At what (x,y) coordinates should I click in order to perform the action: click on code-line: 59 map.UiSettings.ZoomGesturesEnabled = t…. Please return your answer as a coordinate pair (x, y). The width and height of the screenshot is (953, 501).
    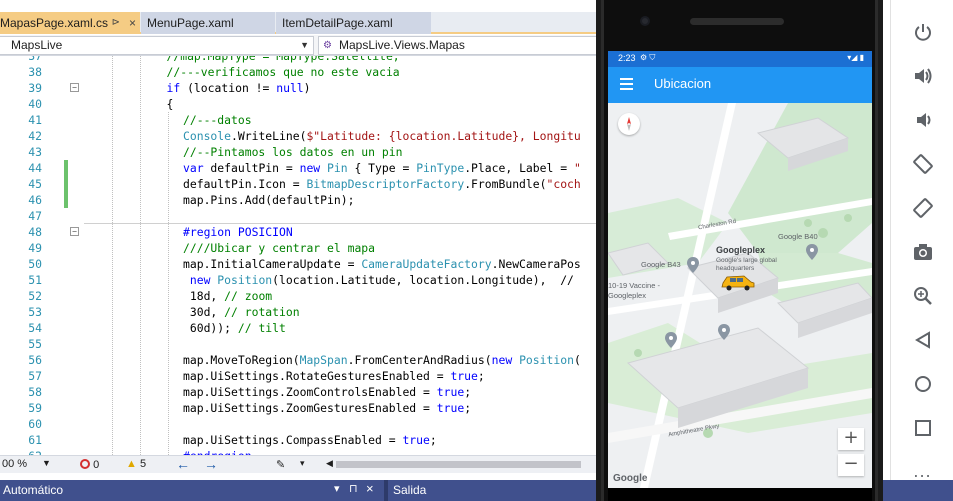
    Looking at the image, I should click on (305, 408).